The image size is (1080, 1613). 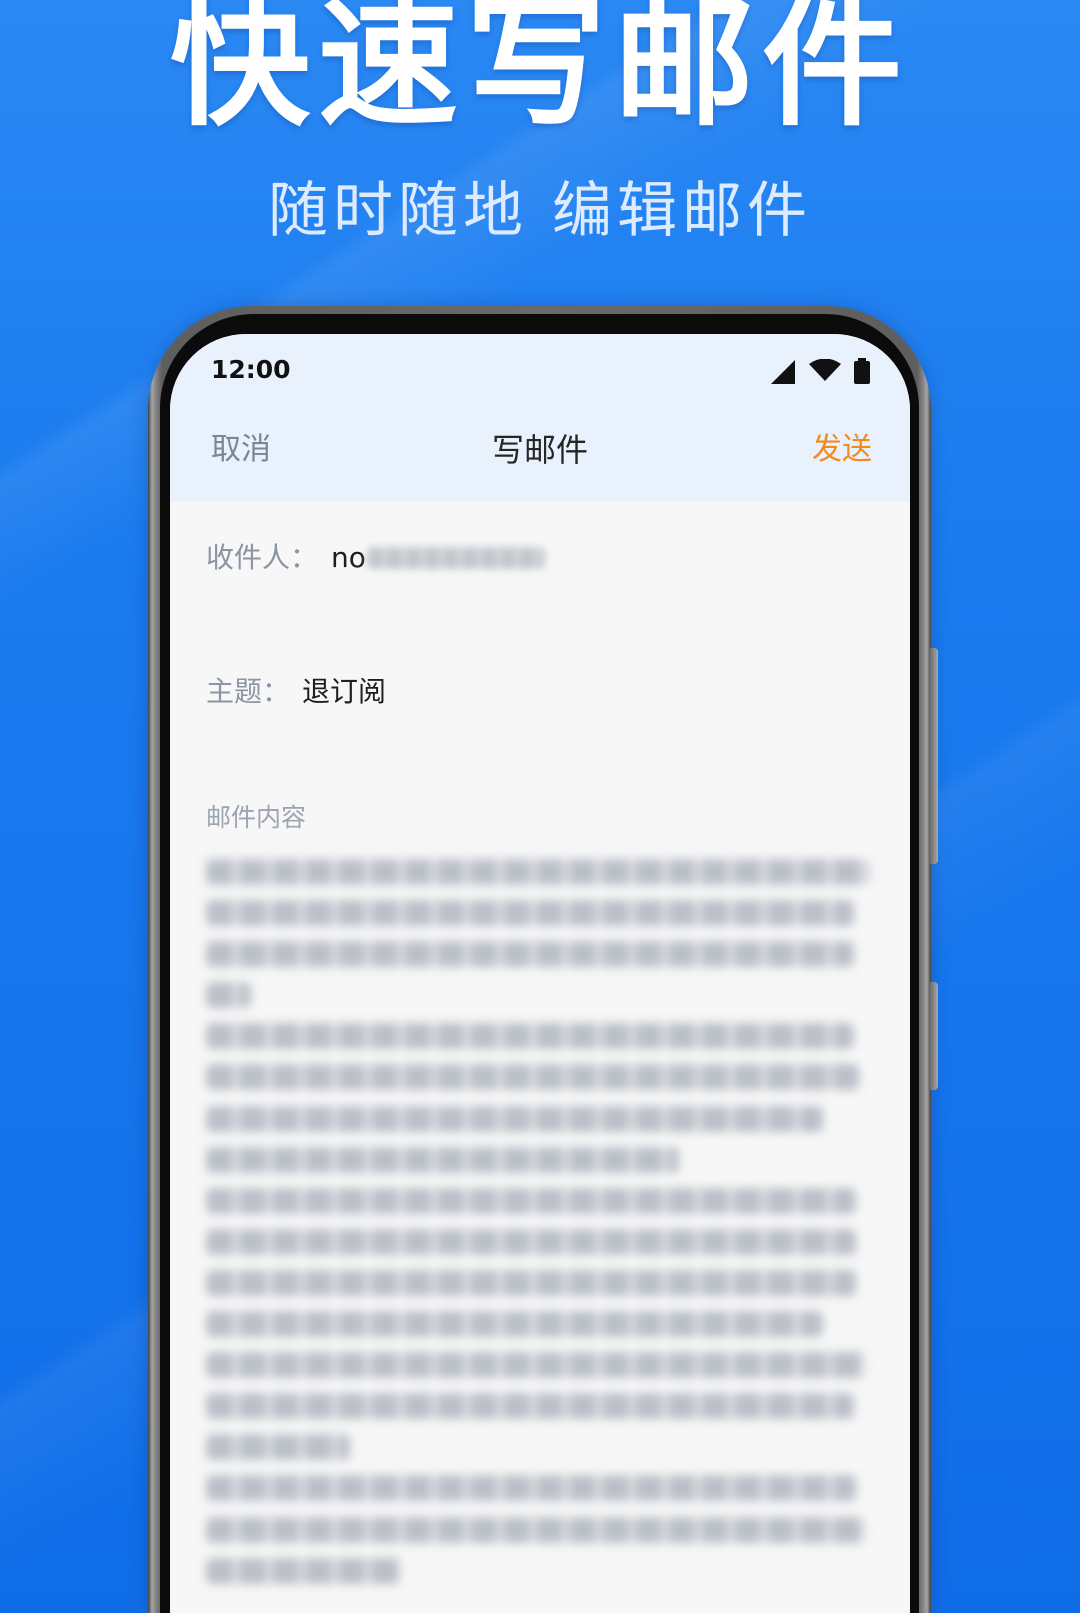 What do you see at coordinates (540, 418) in the screenshot?
I see `app-header: 12:00 取消 写邮件 发送` at bounding box center [540, 418].